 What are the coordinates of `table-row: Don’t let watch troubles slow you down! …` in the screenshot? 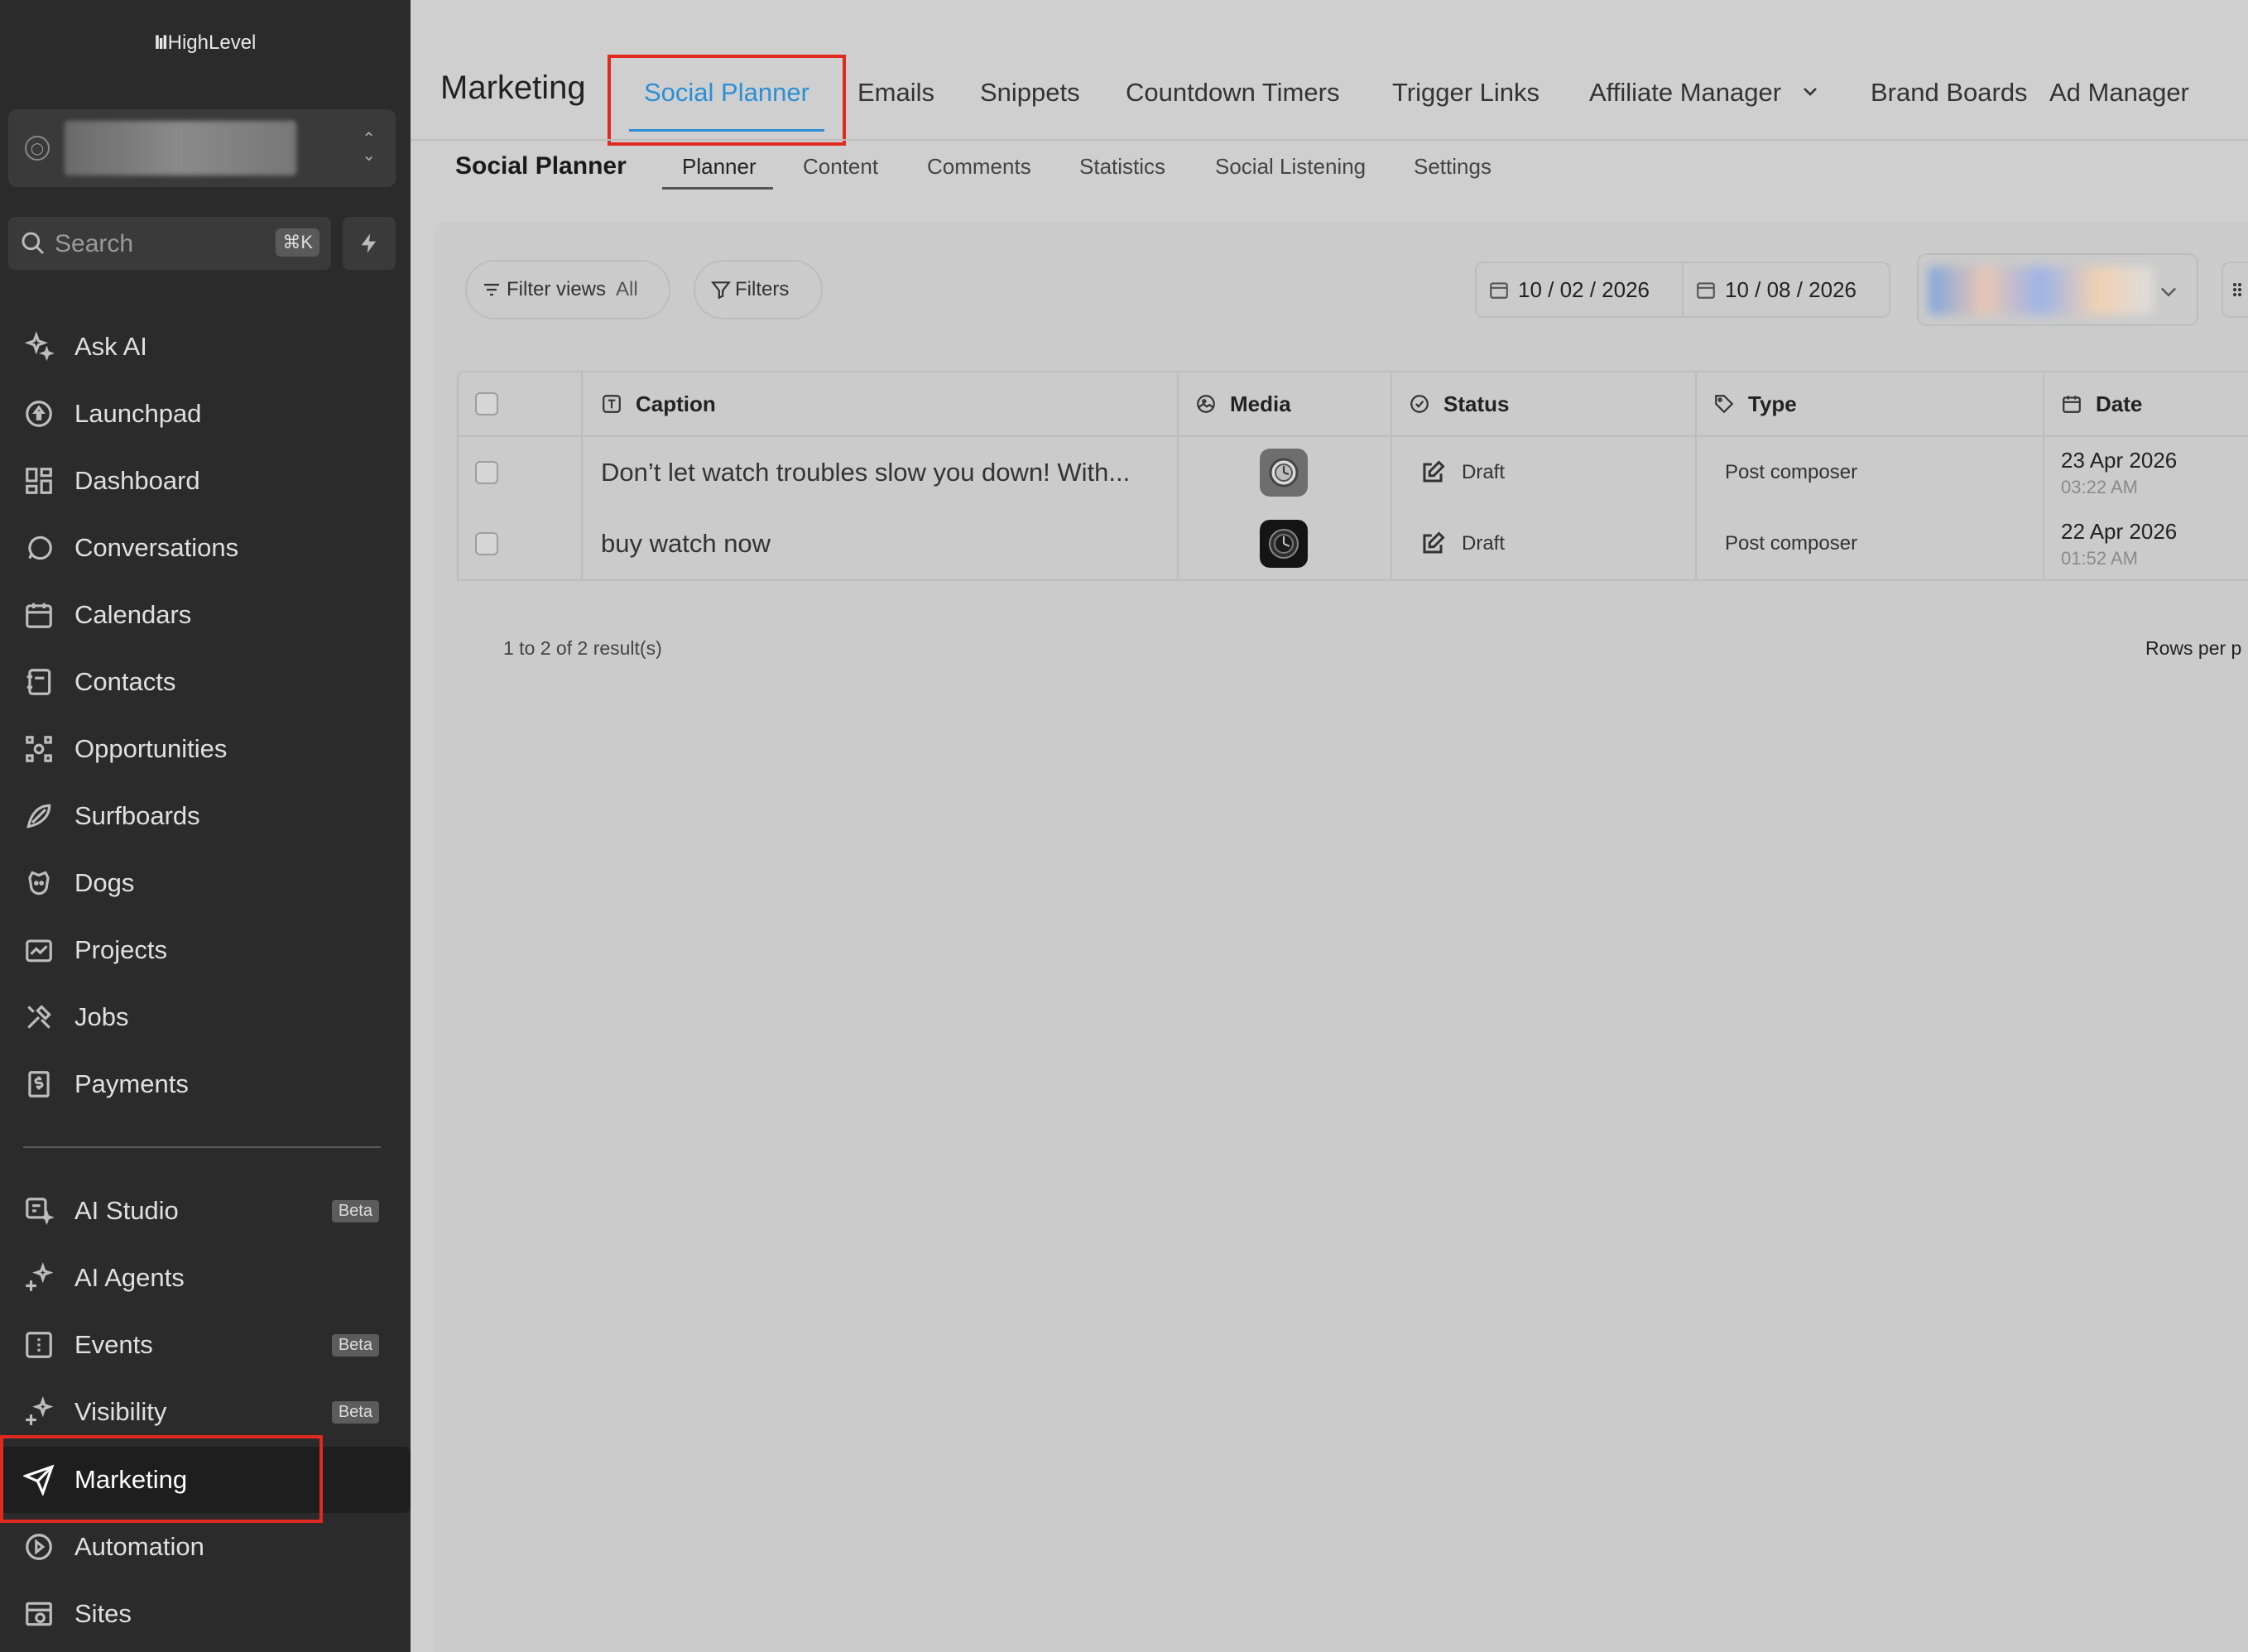 It's located at (1353, 472).